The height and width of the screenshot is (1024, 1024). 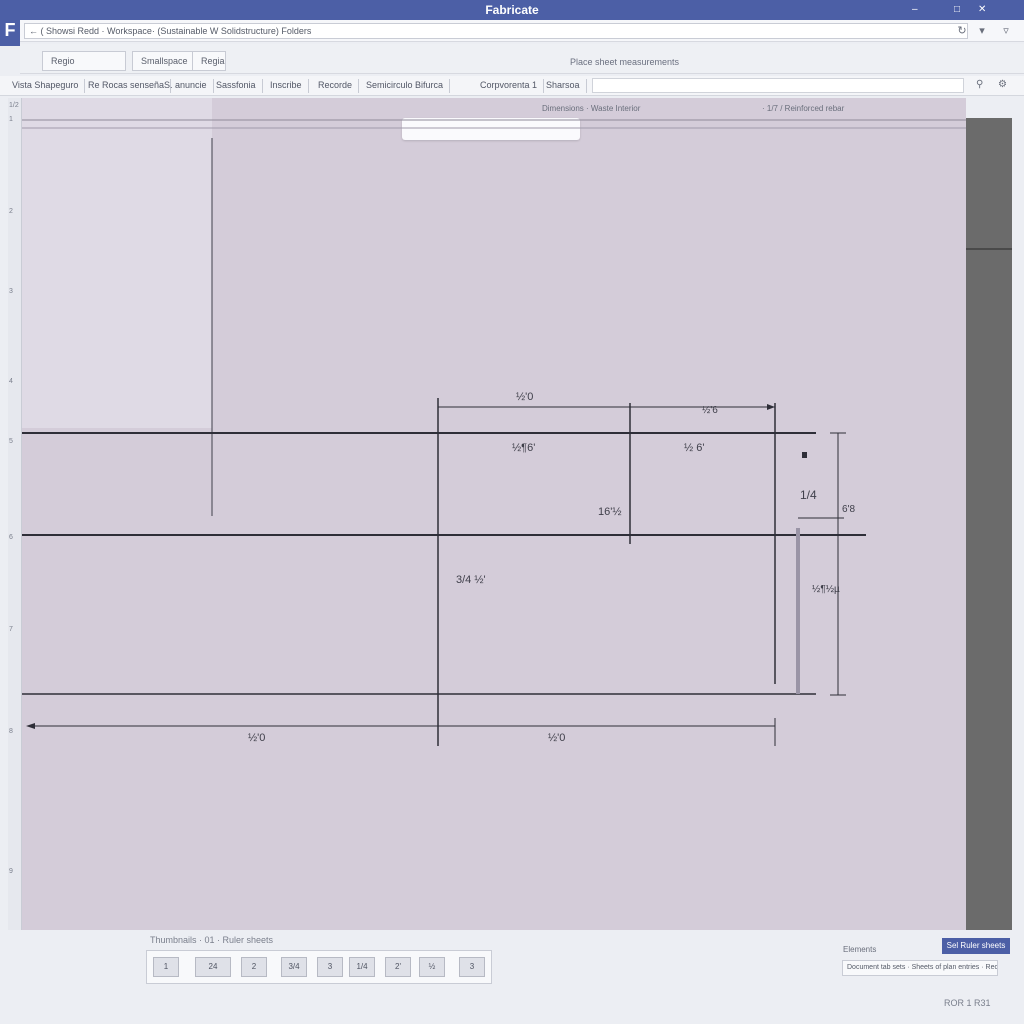 What do you see at coordinates (976, 946) in the screenshot?
I see `apply-button: Sel Ruler sheets` at bounding box center [976, 946].